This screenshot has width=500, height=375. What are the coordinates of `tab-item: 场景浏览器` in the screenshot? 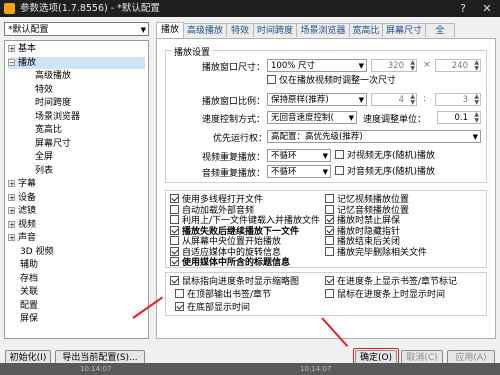 It's located at (323, 30).